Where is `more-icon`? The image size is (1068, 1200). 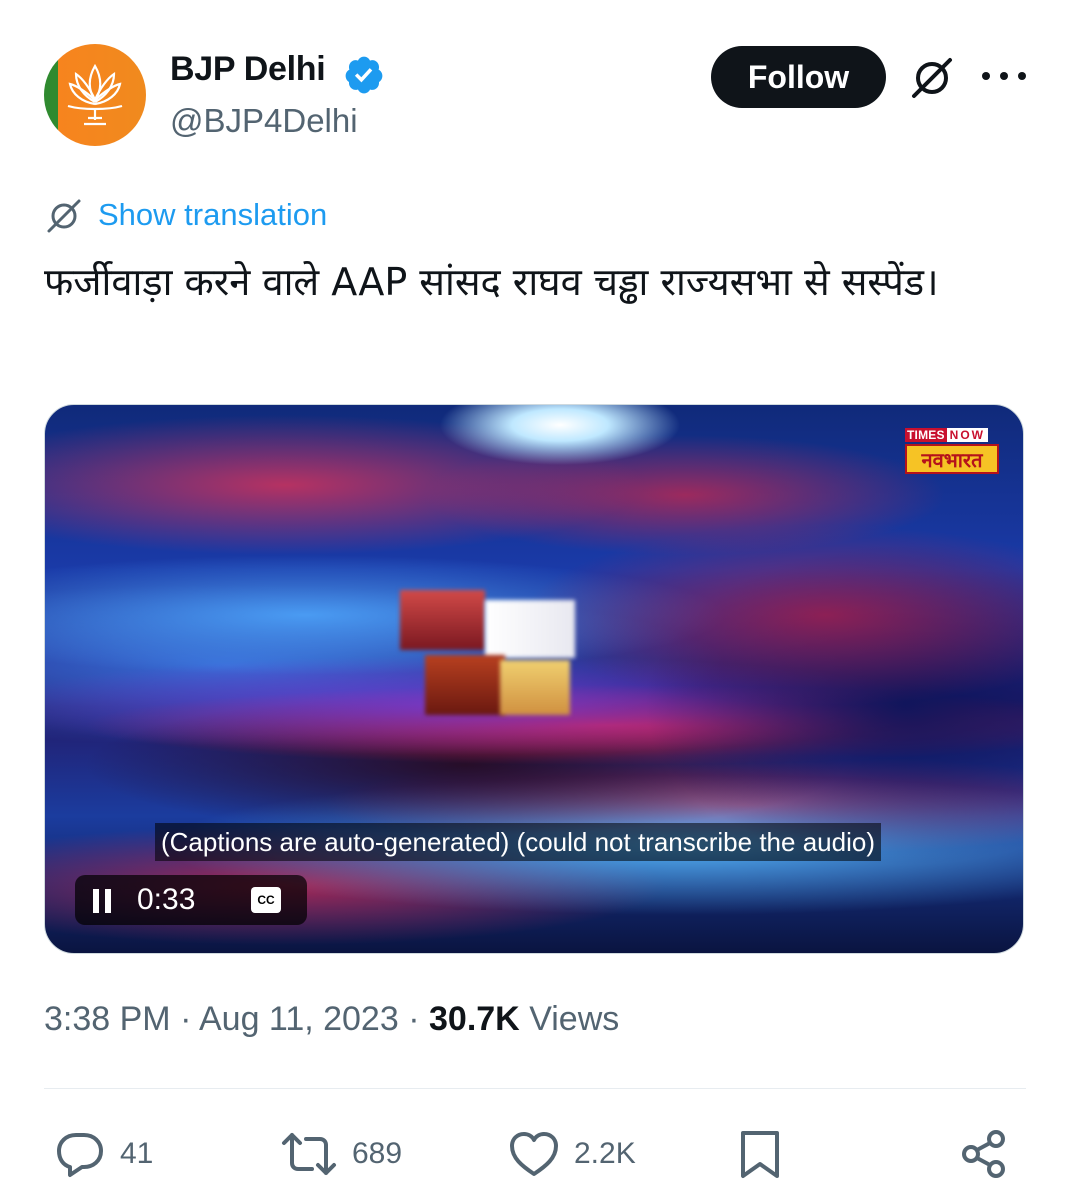 more-icon is located at coordinates (1004, 76).